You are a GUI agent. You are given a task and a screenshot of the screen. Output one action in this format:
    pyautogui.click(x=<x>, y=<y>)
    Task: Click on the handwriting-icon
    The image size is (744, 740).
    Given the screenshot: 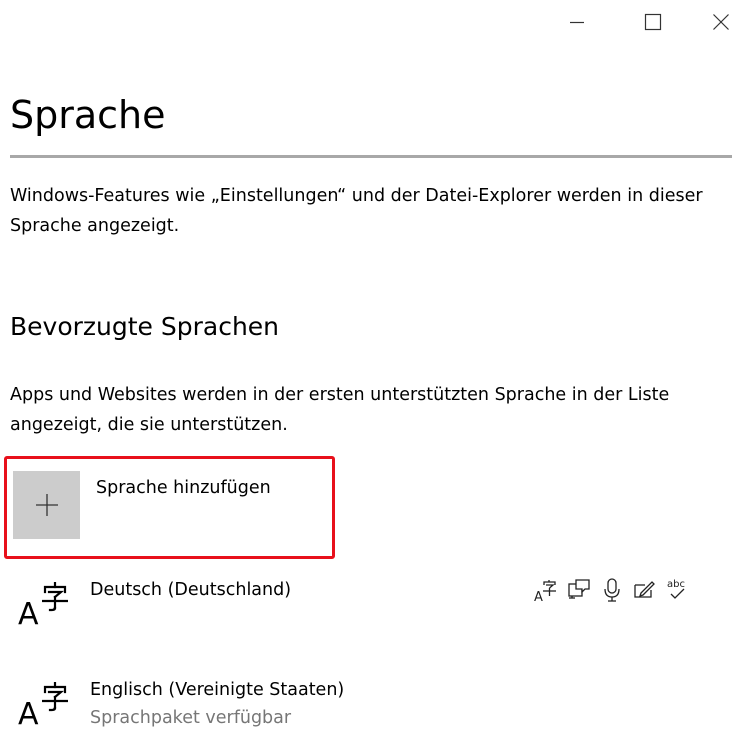 What is the action you would take?
    pyautogui.click(x=644, y=589)
    